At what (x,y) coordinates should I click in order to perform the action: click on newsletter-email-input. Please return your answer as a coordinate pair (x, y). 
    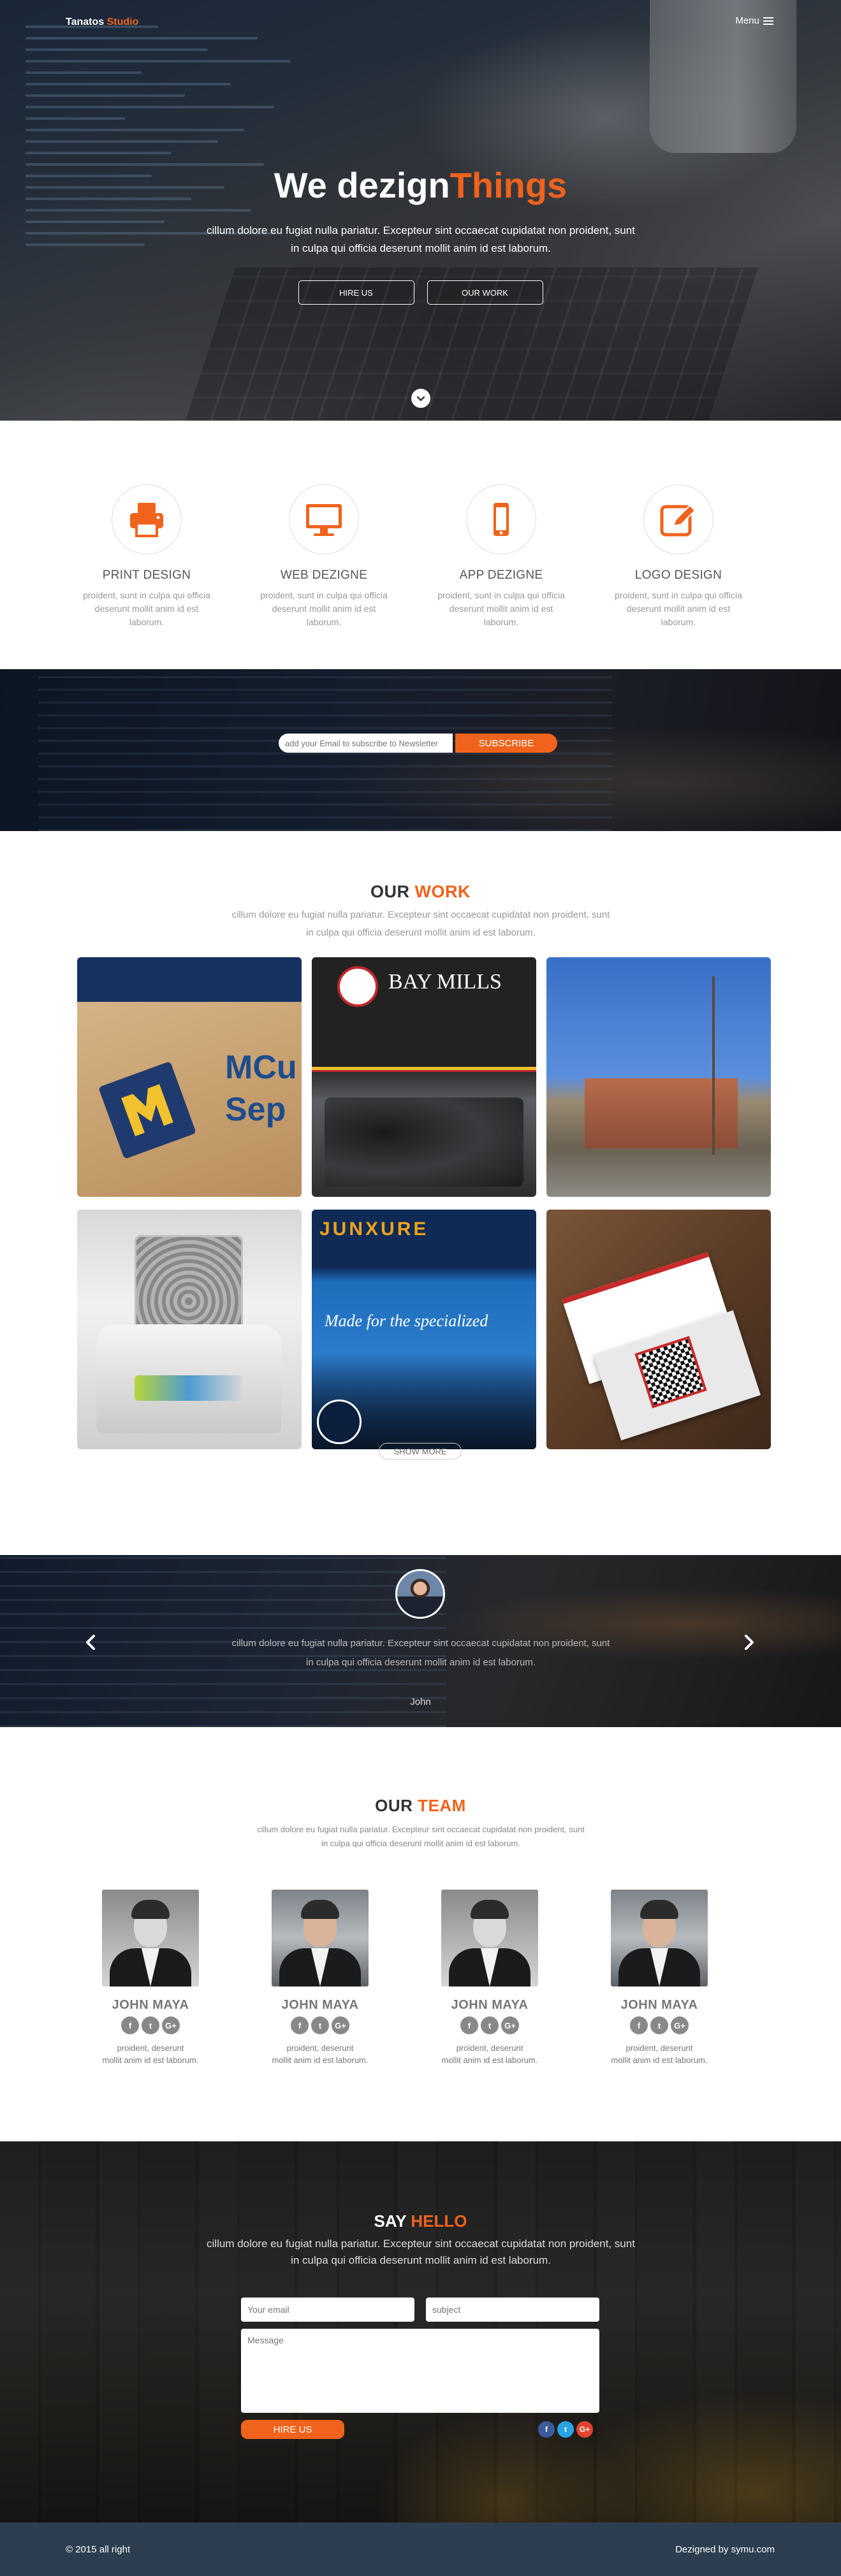
    Looking at the image, I should click on (366, 743).